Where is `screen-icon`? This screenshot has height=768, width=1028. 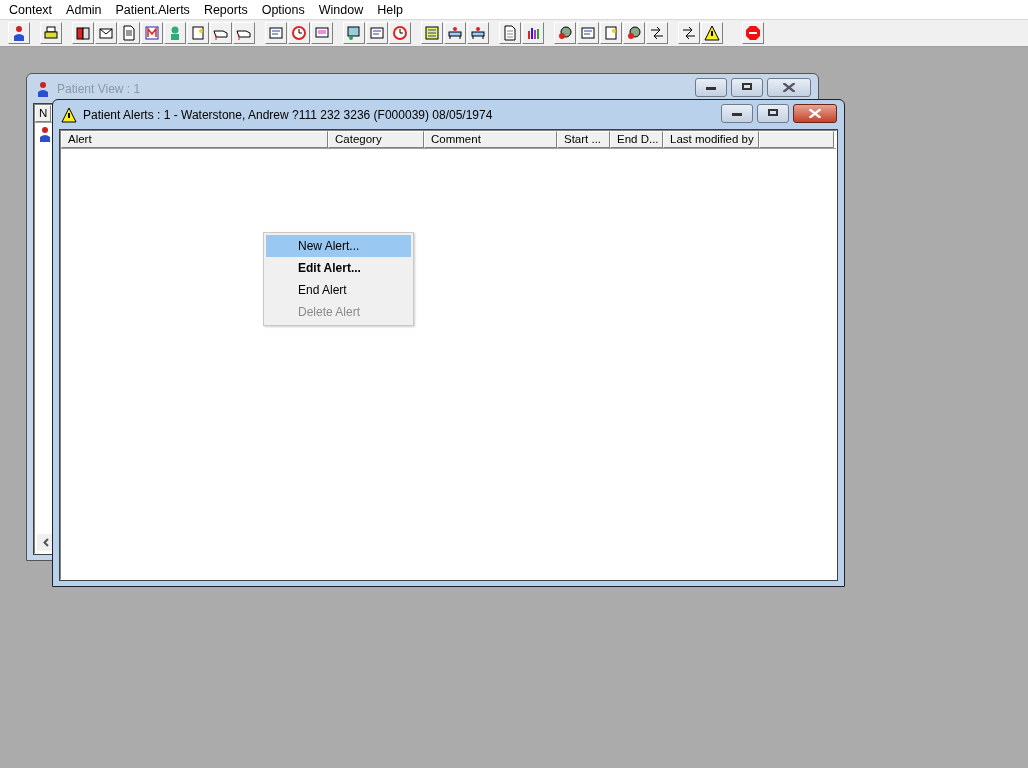
screen-icon is located at coordinates (354, 33).